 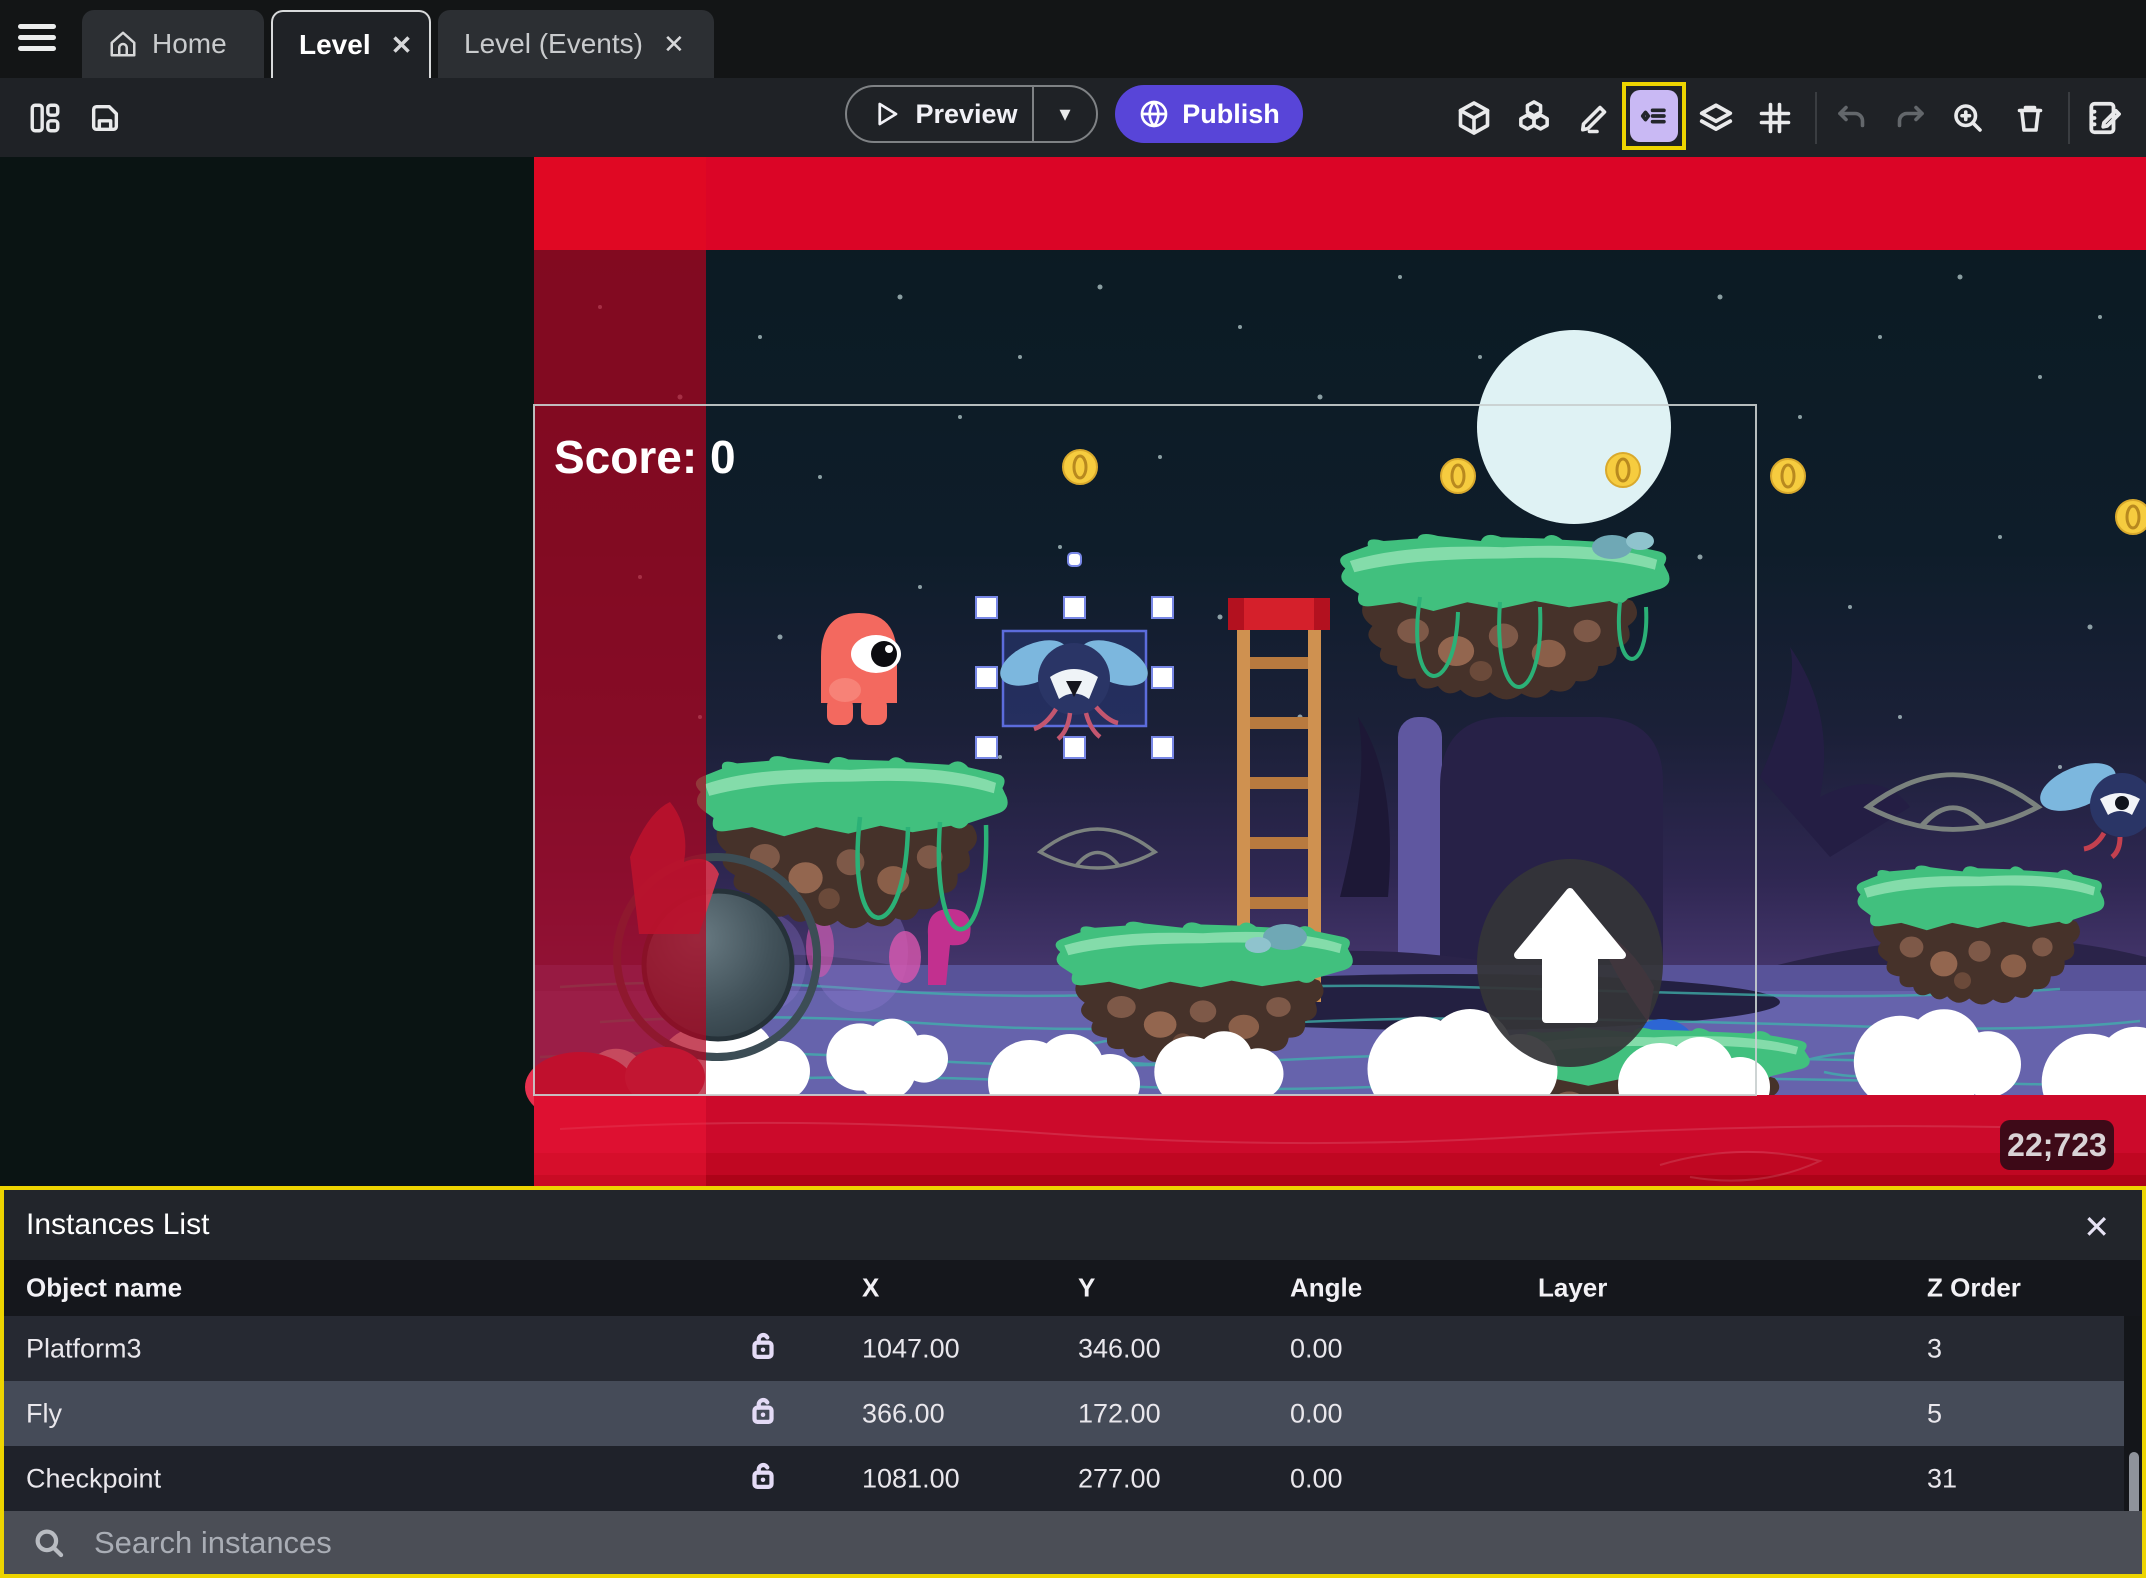 What do you see at coordinates (84, 1348) in the screenshot?
I see `instance-name: Platform3` at bounding box center [84, 1348].